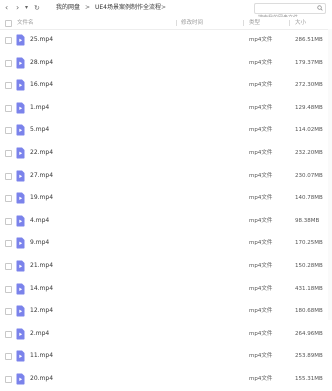  Describe the element at coordinates (320, 8) in the screenshot. I see `search-icon` at that location.